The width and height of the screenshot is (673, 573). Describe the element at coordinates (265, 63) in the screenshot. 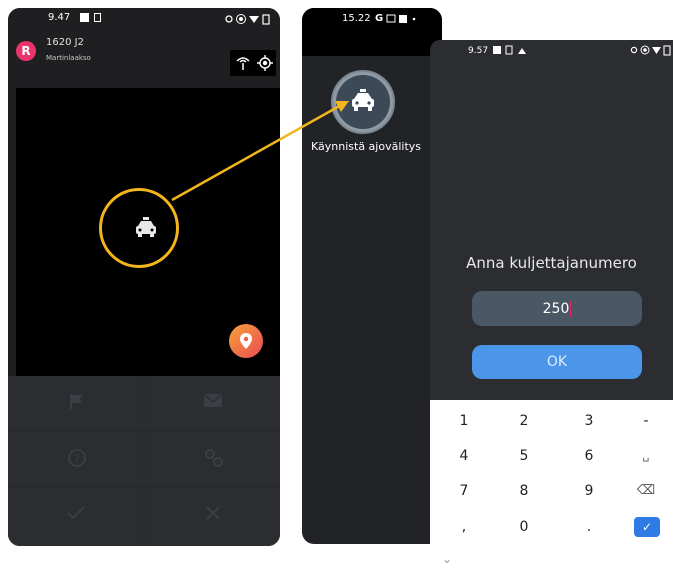

I see `gps-icon` at that location.